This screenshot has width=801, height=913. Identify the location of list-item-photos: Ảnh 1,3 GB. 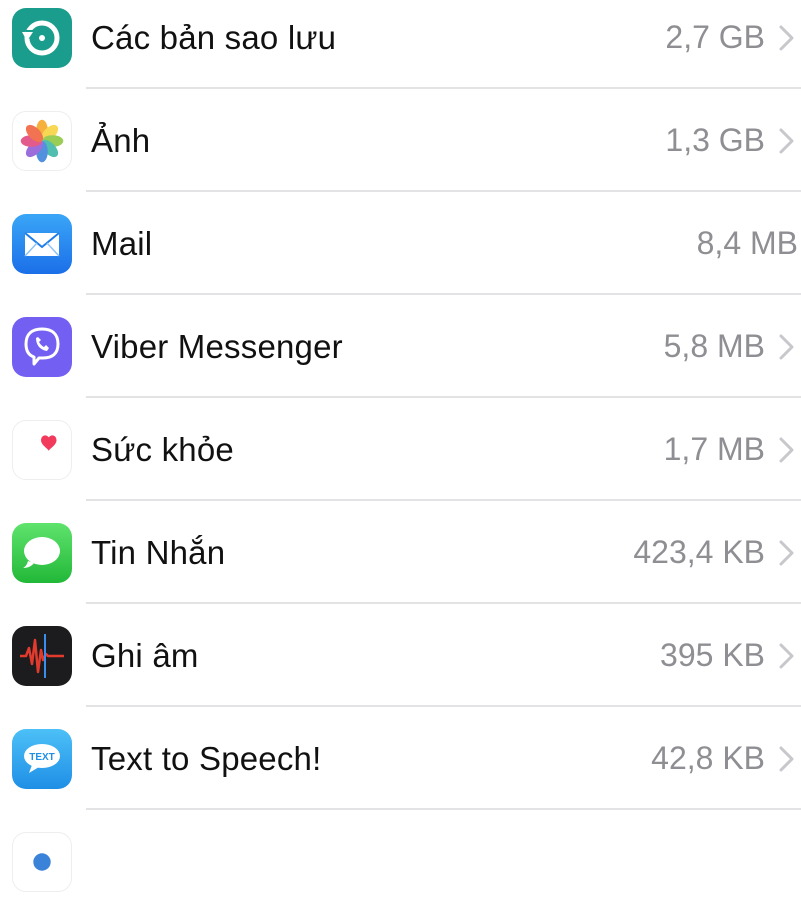
(400, 140).